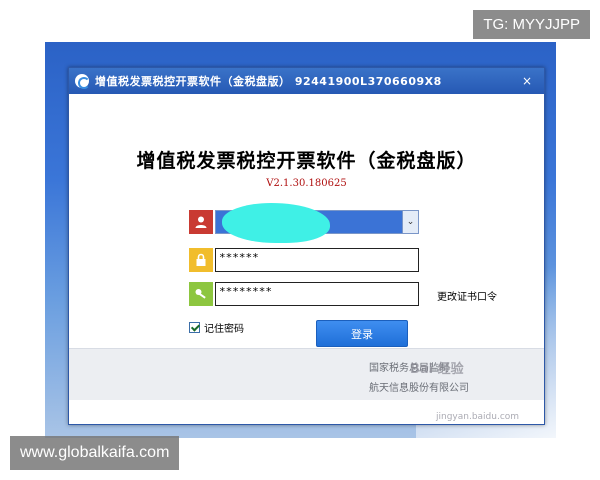 The width and height of the screenshot is (600, 480). What do you see at coordinates (306, 374) in the screenshot?
I see `footer: 国家税务总局监制 航天信息股份有限公司` at bounding box center [306, 374].